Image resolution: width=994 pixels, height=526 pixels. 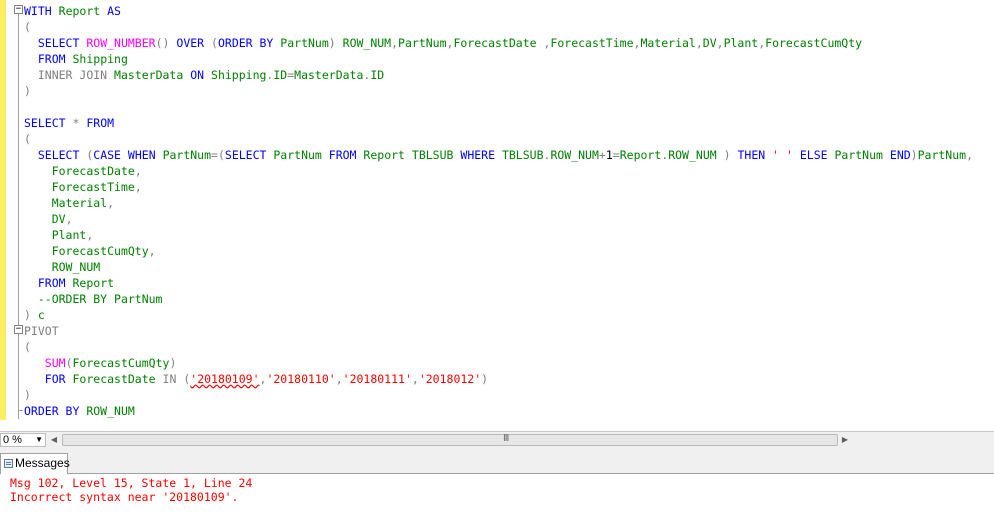 I want to click on collapse-pivot-icon: −, so click(x=18, y=329).